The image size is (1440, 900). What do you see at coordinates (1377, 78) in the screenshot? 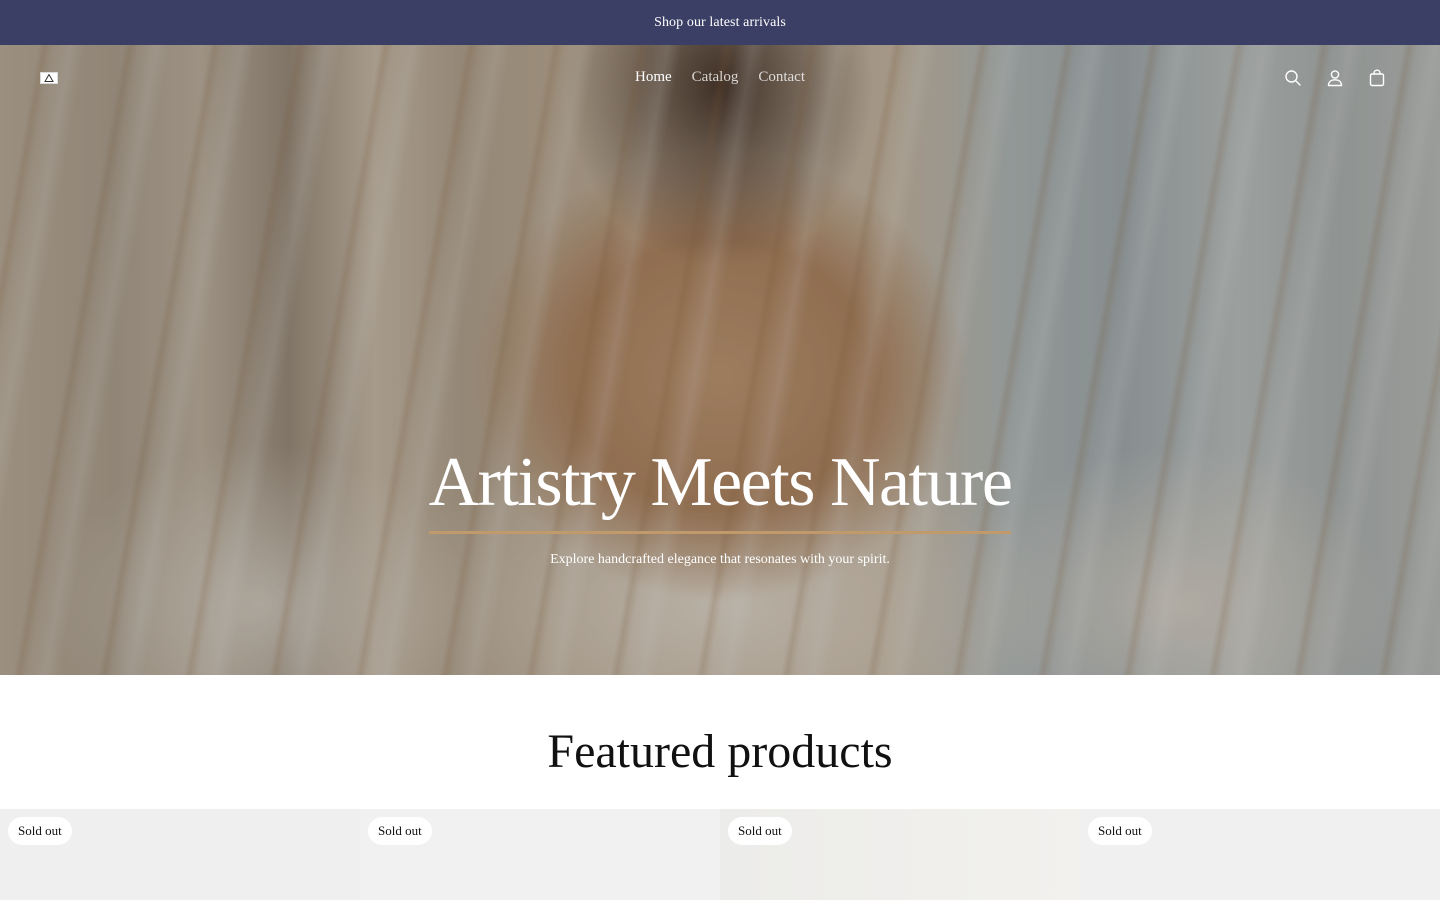
I see `cart-icon` at bounding box center [1377, 78].